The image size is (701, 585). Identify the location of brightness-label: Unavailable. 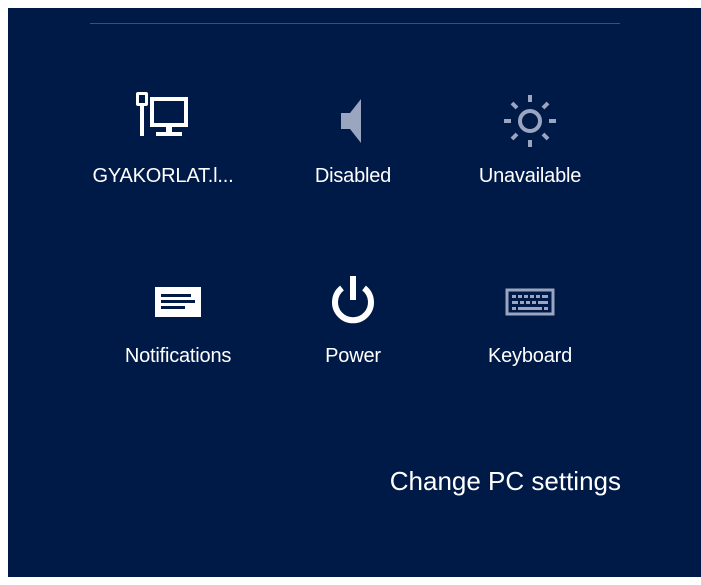
(530, 176).